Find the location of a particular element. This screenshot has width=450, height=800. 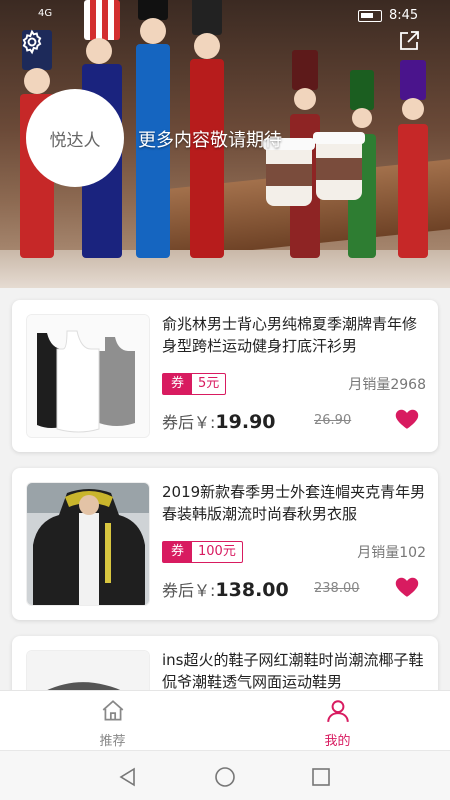

coupon-badge: 券 100元 is located at coordinates (202, 552).